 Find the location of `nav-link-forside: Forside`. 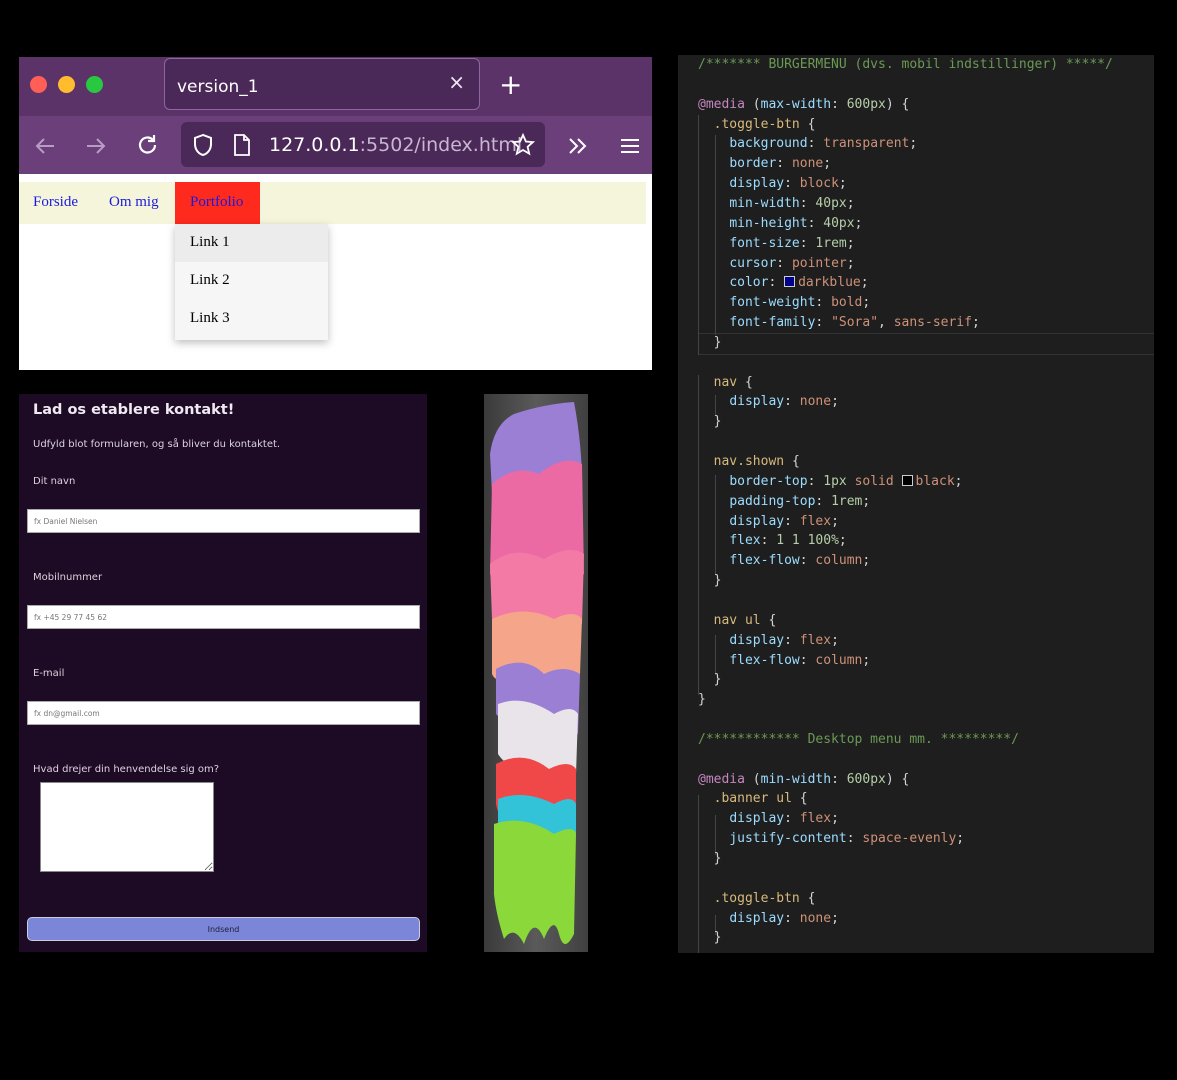

nav-link-forside: Forside is located at coordinates (55, 202).